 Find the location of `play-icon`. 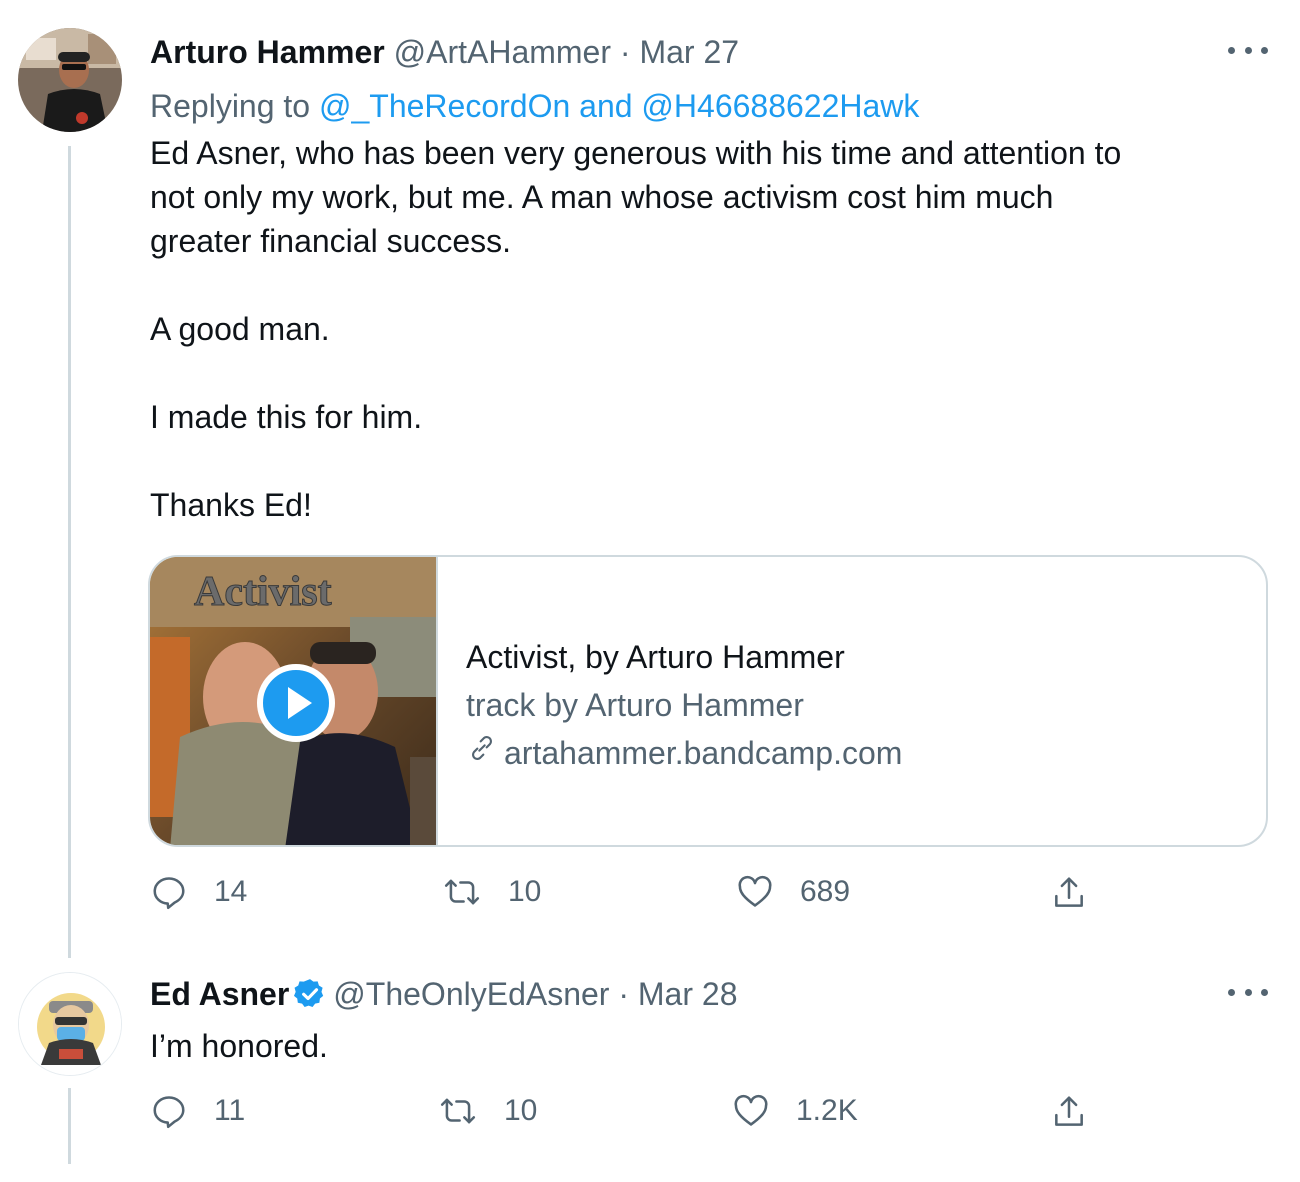

play-icon is located at coordinates (296, 703).